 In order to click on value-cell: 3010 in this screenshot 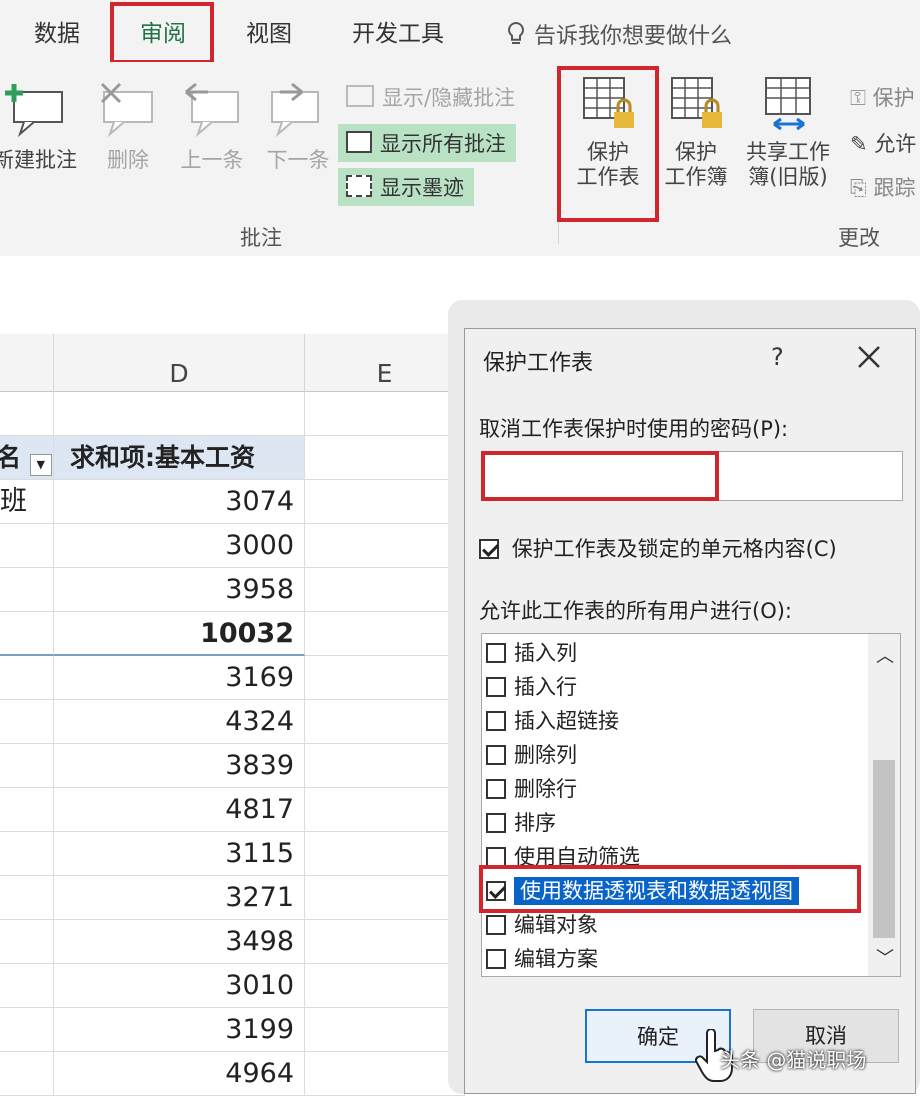, I will do `click(179, 986)`.